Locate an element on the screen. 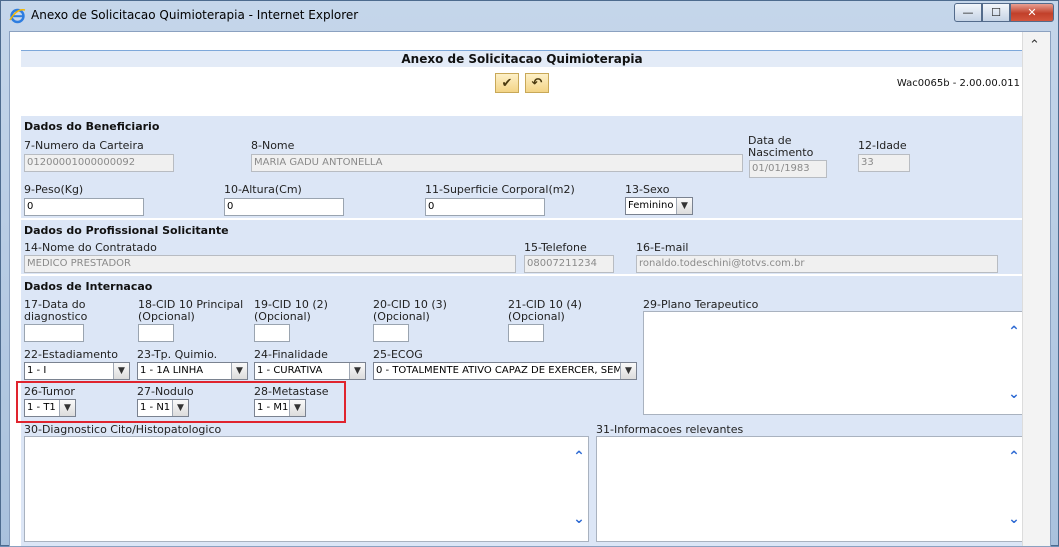  diagnostico-label: 30-Diagnostico Cito/Histopatologico is located at coordinates (123, 429).